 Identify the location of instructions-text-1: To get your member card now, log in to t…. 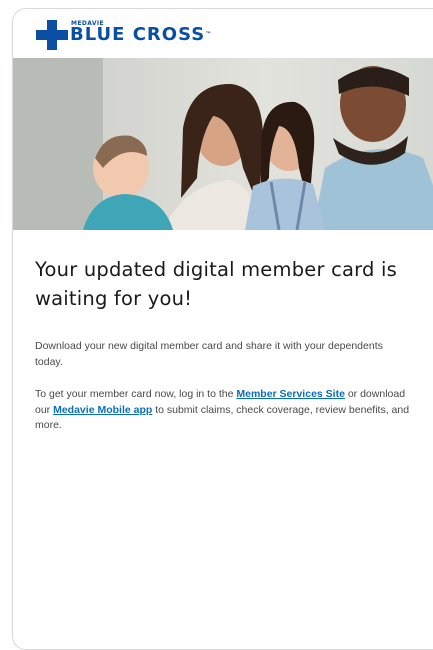
(136, 394).